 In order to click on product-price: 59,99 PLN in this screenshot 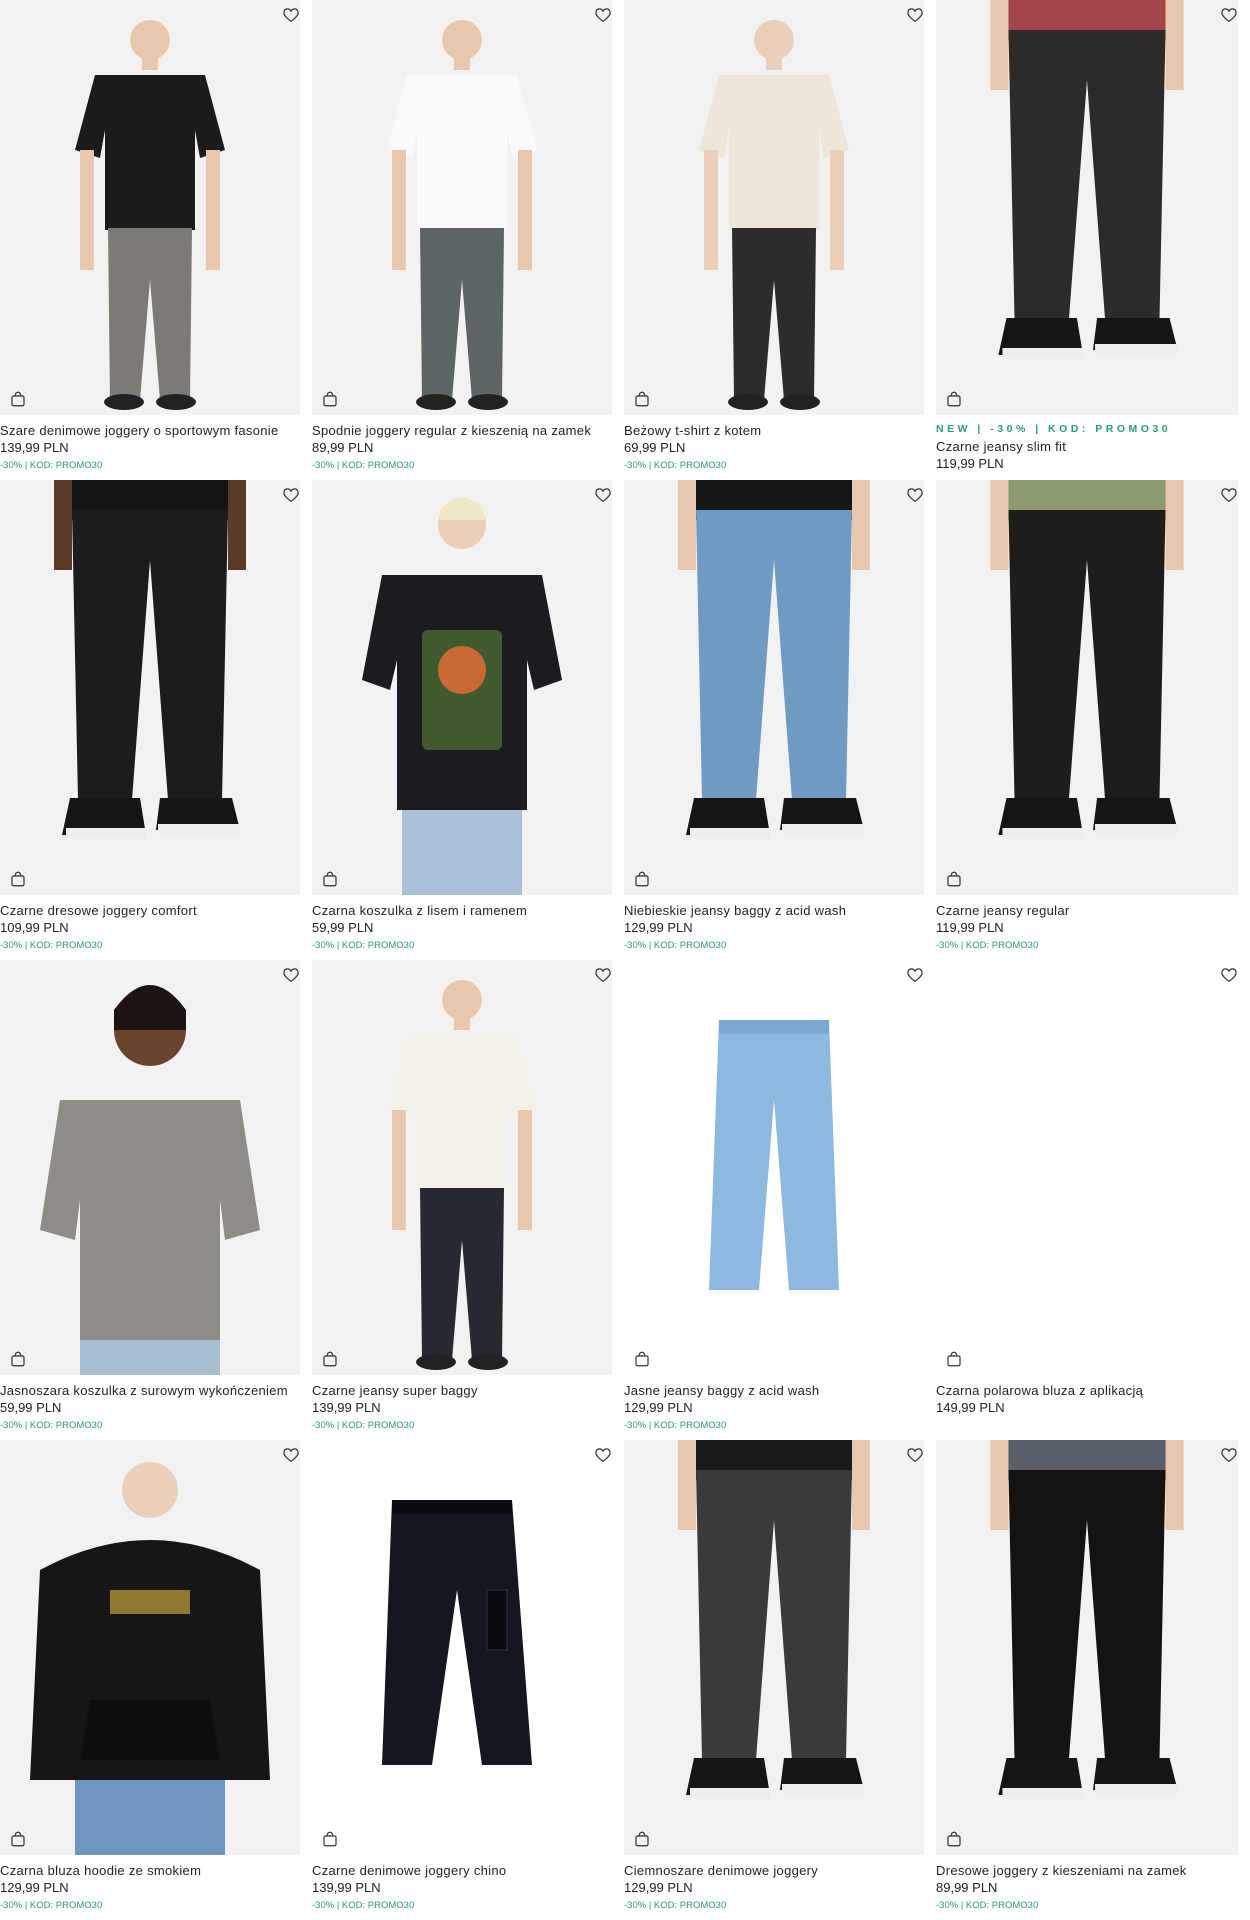, I will do `click(31, 1407)`.